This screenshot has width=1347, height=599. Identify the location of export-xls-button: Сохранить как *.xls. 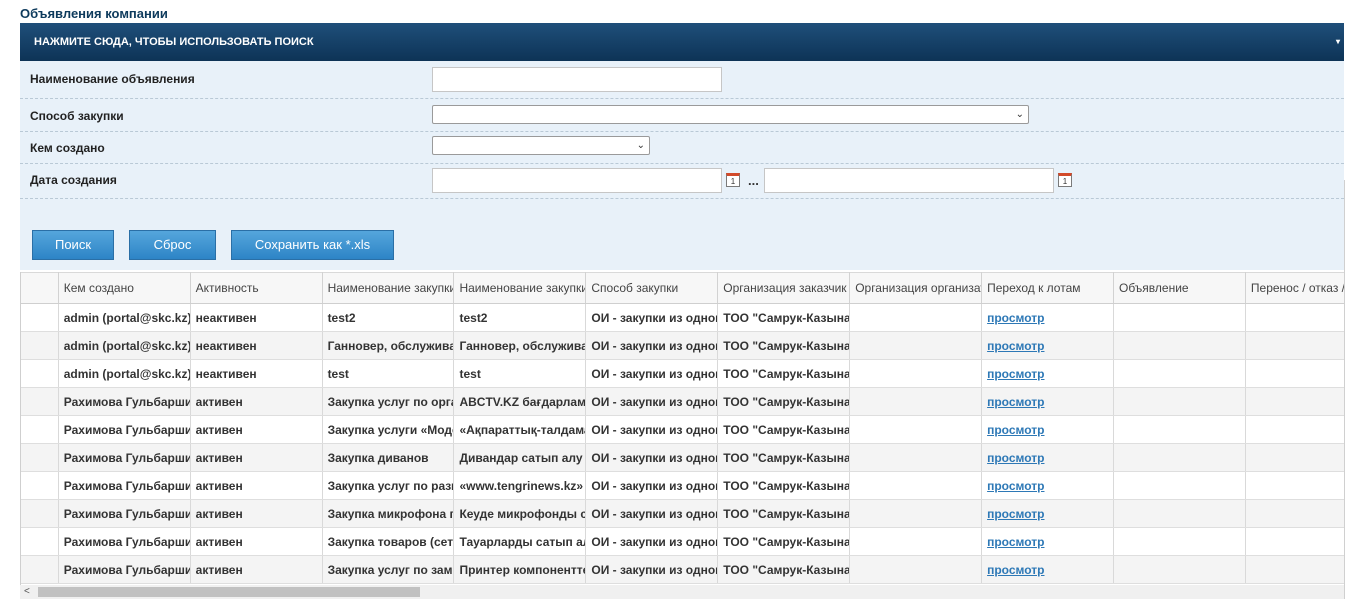
(312, 245).